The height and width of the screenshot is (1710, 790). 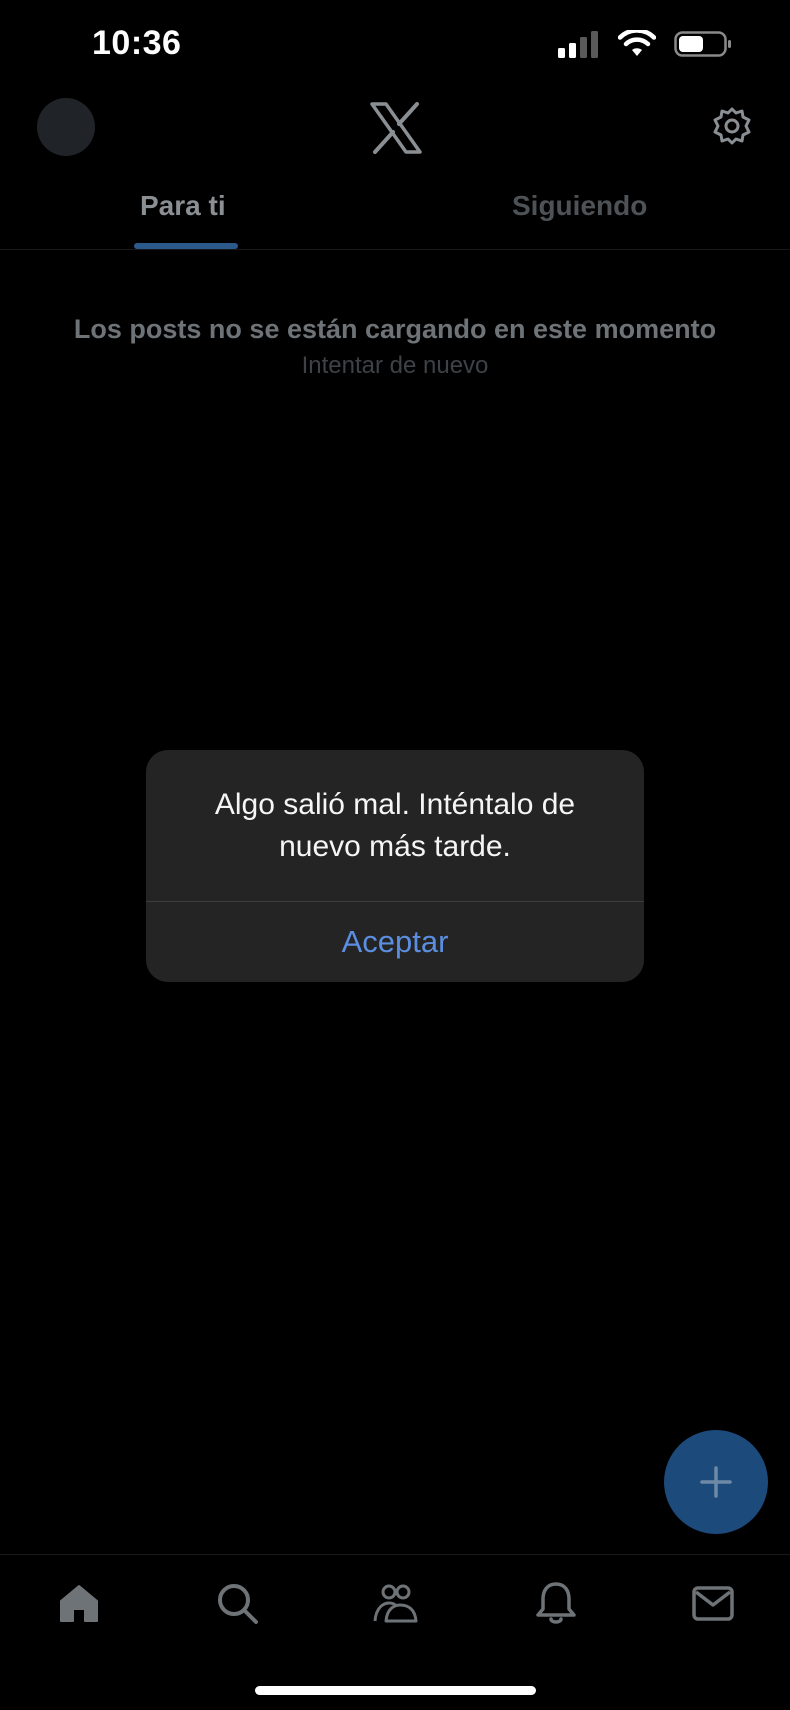 What do you see at coordinates (395, 942) in the screenshot?
I see `accept-button: Aceptar` at bounding box center [395, 942].